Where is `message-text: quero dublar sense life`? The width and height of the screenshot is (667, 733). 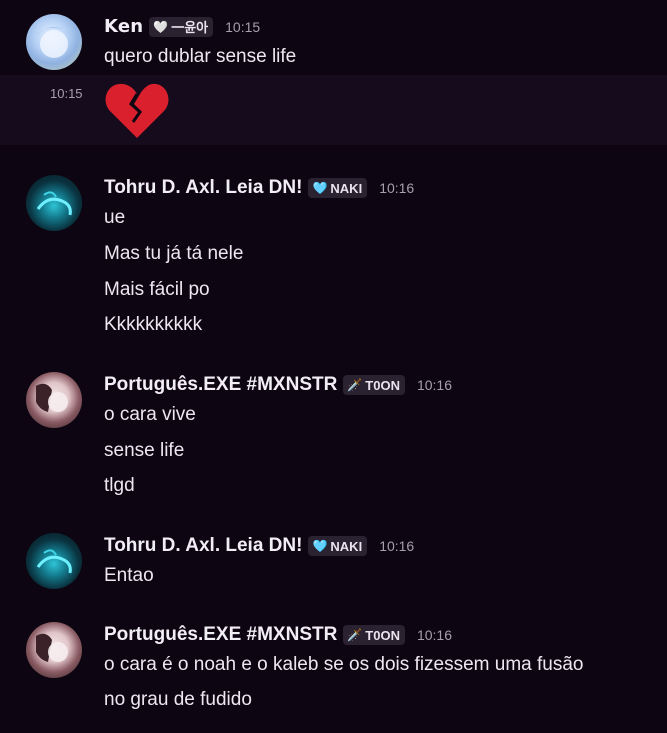 message-text: quero dublar sense life is located at coordinates (200, 56).